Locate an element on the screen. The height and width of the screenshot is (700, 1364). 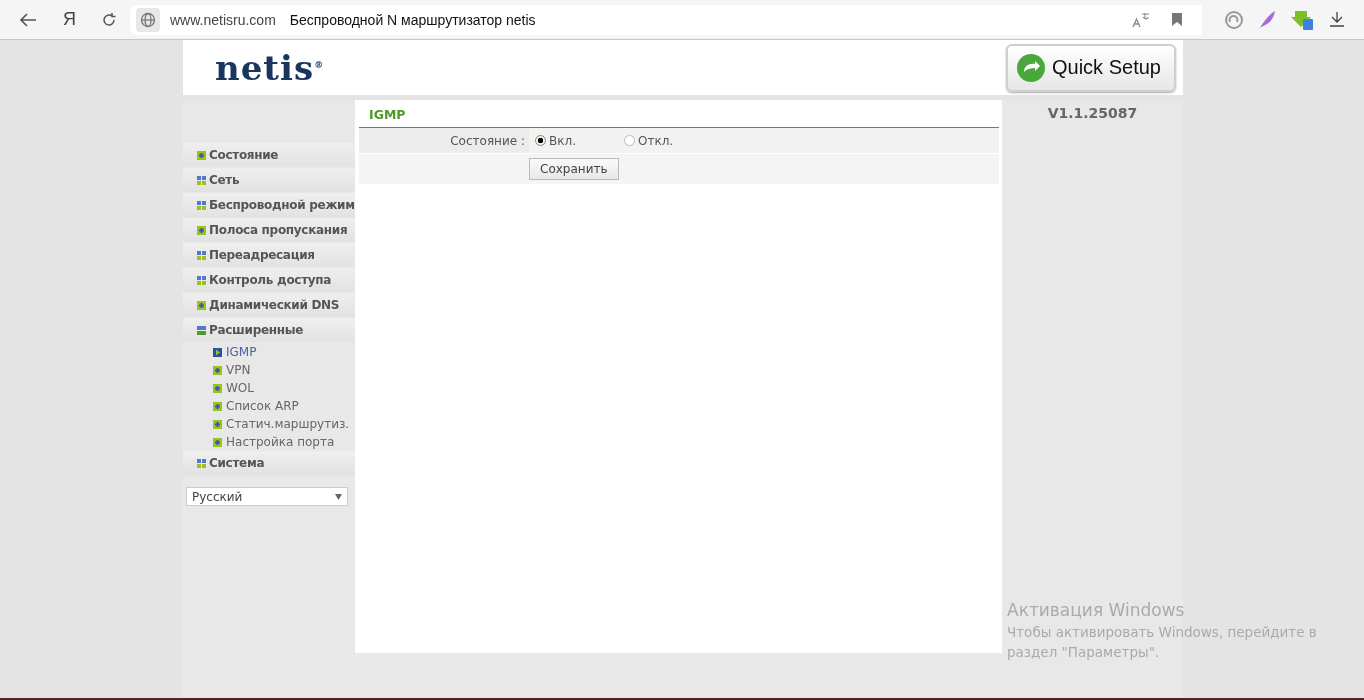
translate-icon is located at coordinates (1141, 19).